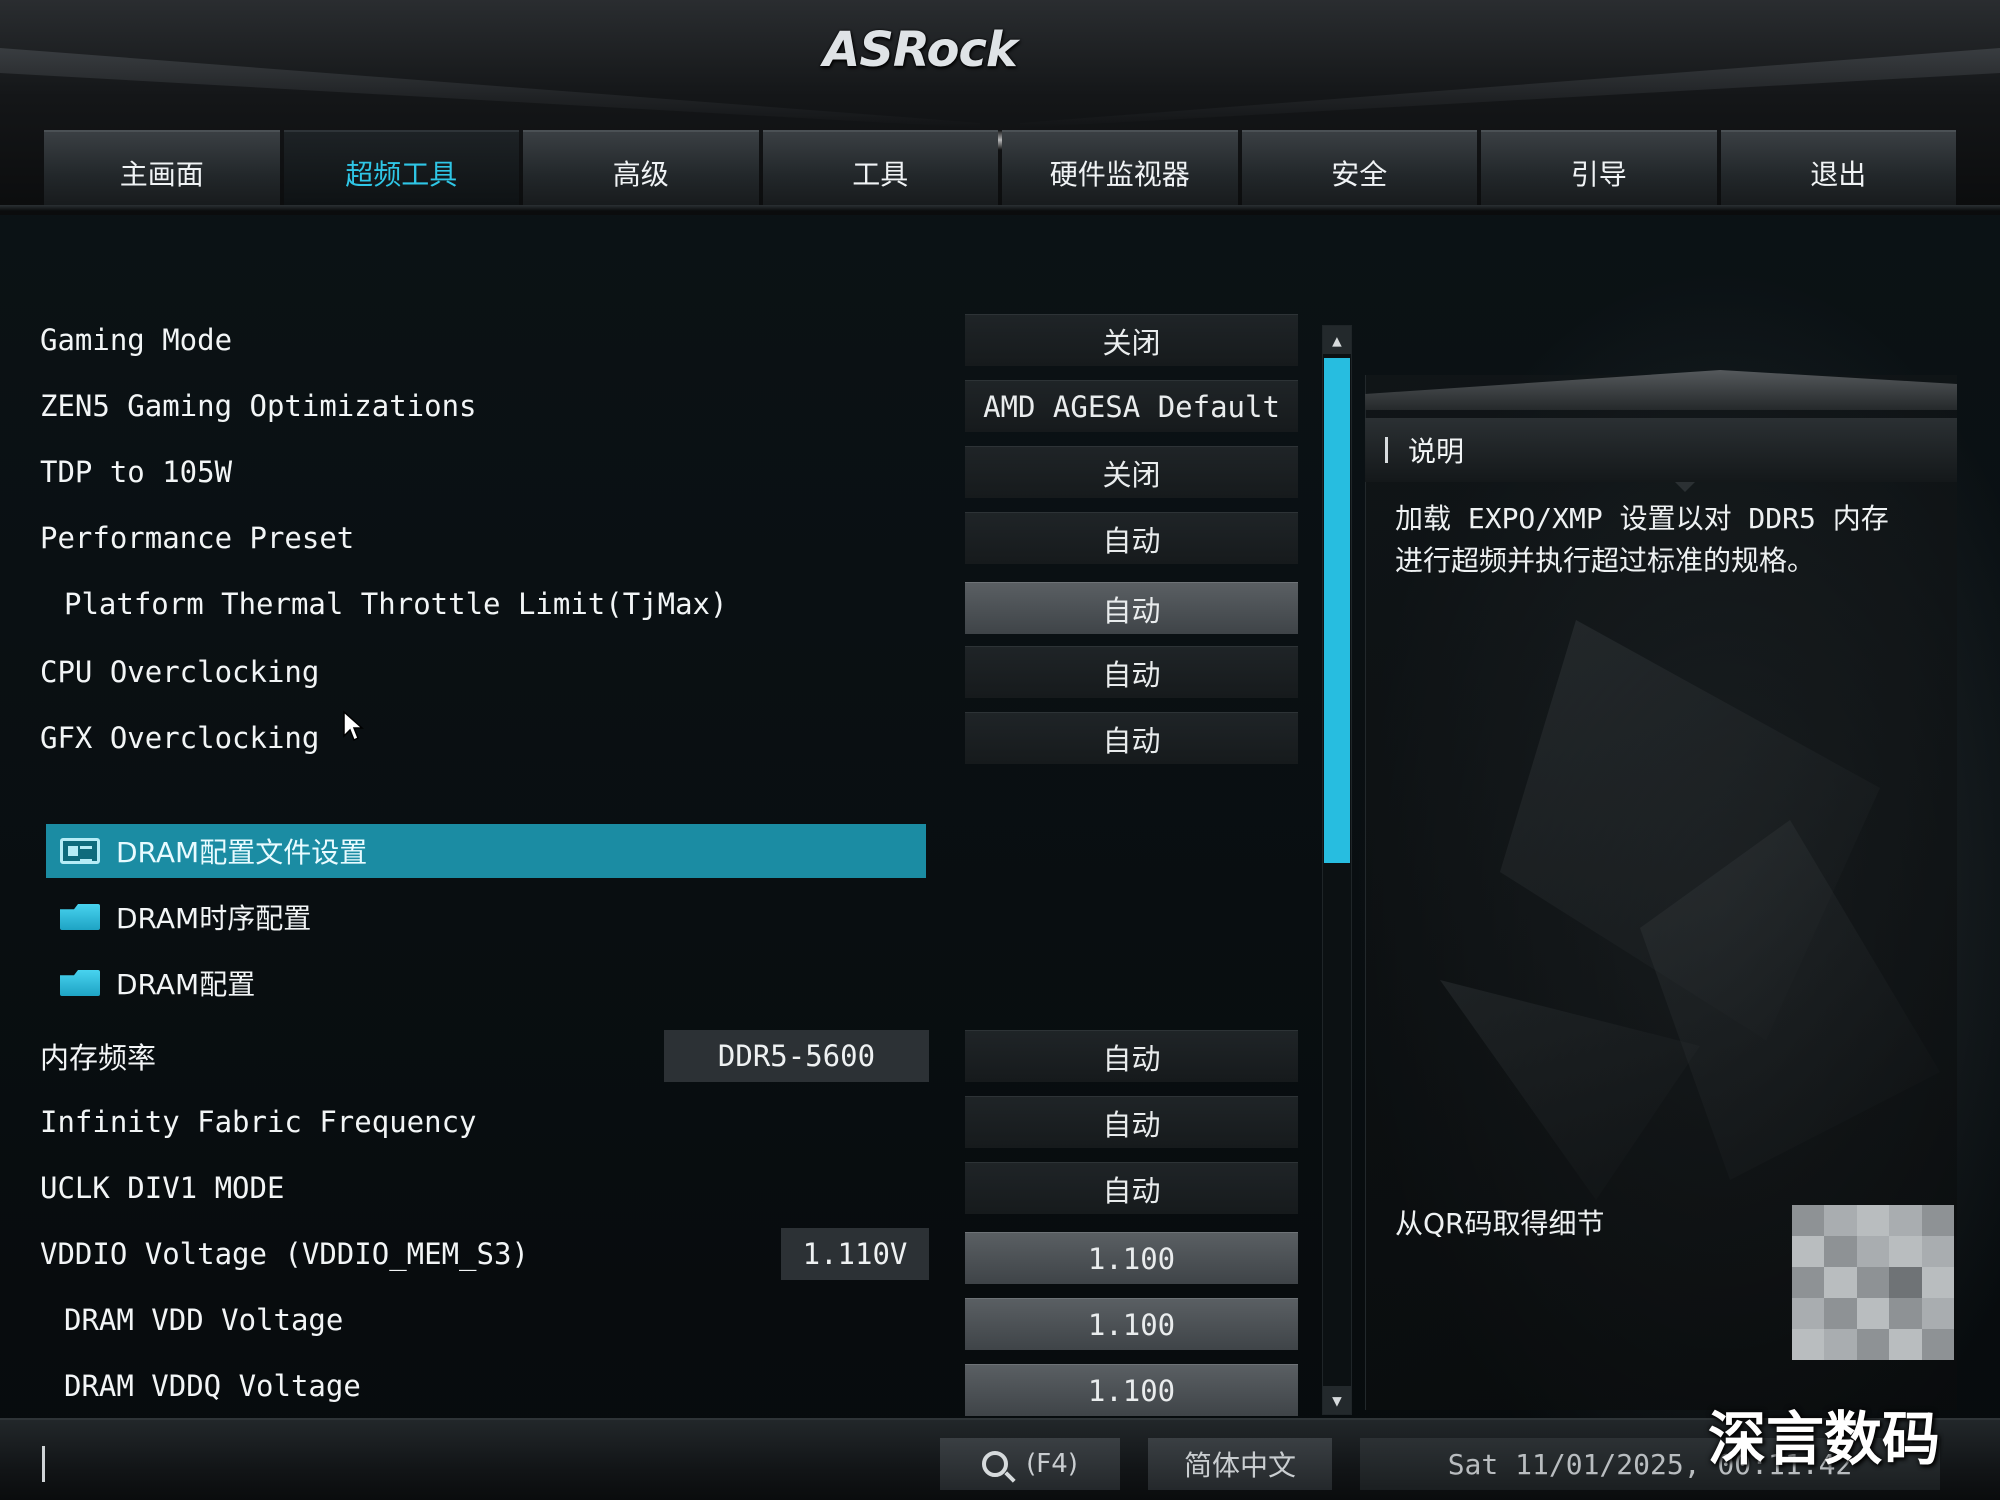  I want to click on setting-label-tjmax: Platform Thermal Throttle Limit(TjMax), so click(396, 604).